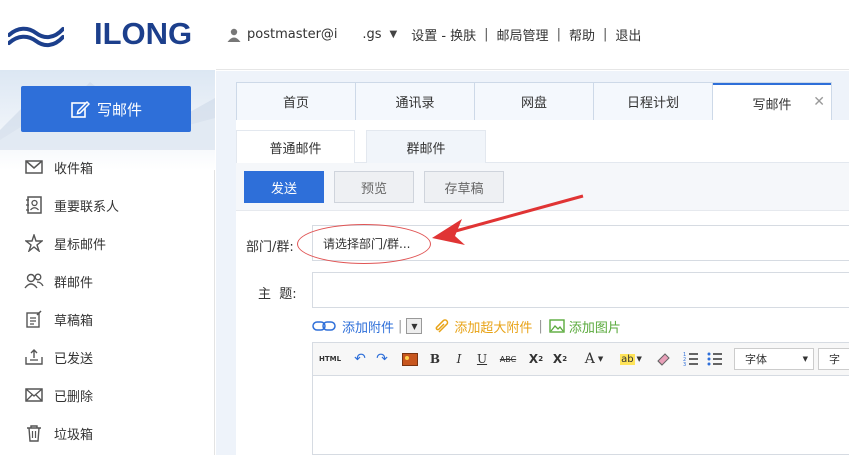 Image resolution: width=849 pixels, height=455 pixels. Describe the element at coordinates (106, 109) in the screenshot. I see `compose-button: 写邮件` at that location.